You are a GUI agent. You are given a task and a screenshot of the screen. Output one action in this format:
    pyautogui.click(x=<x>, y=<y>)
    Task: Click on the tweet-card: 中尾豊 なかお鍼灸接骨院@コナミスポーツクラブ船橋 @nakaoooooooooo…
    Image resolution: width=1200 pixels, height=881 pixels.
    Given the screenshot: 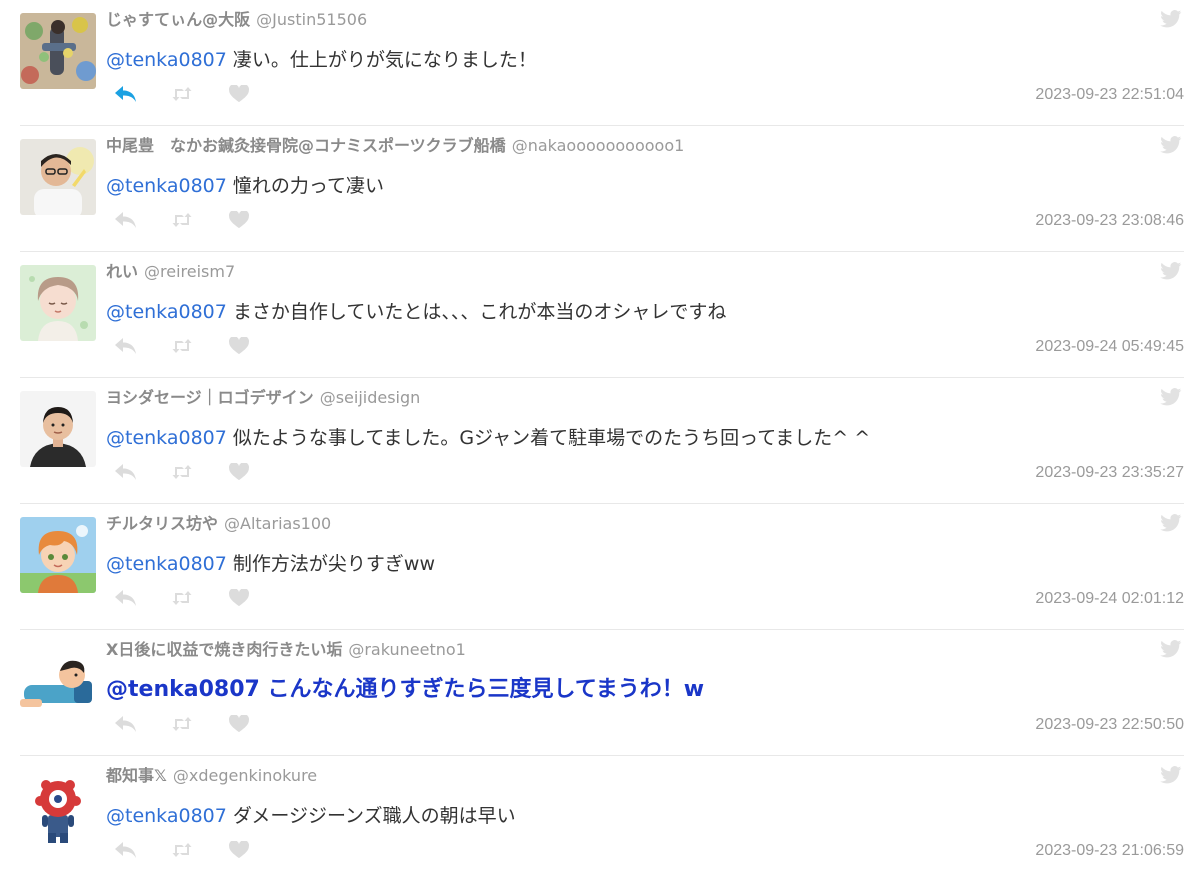 What is the action you would take?
    pyautogui.click(x=600, y=189)
    